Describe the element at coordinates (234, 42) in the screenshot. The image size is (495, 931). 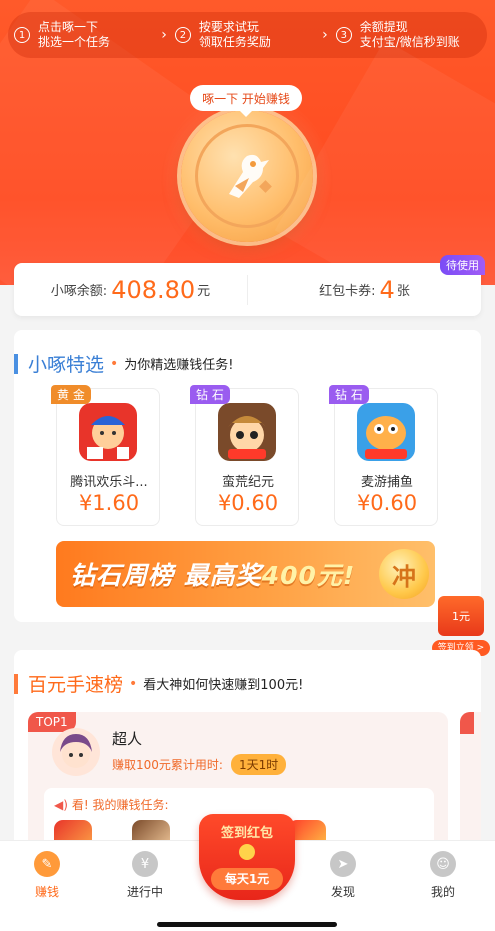
I see `step-desc: 领取任务奖励` at that location.